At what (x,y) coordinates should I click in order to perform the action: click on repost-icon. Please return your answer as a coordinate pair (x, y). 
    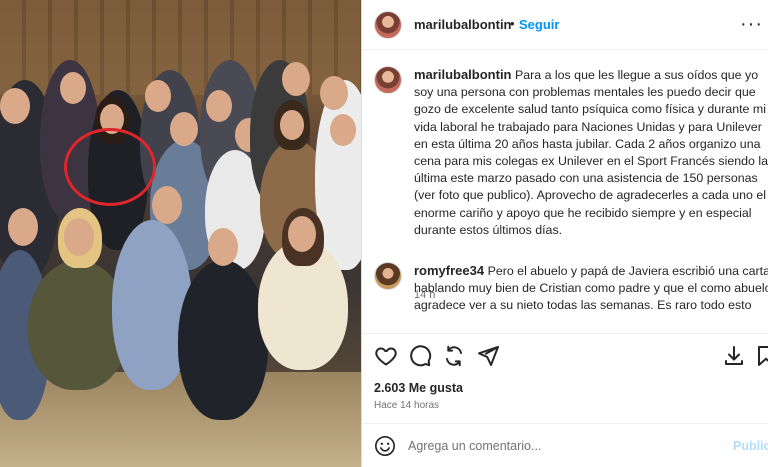
    Looking at the image, I should click on (454, 356).